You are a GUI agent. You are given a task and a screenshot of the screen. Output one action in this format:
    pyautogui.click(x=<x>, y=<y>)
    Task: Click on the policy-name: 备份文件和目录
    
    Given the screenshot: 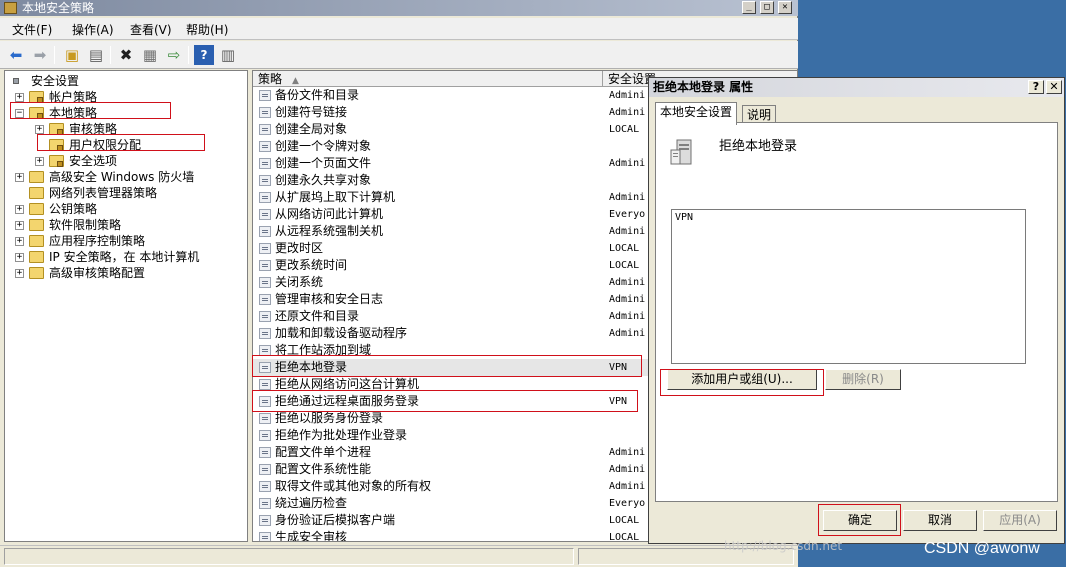 What is the action you would take?
    pyautogui.click(x=317, y=95)
    